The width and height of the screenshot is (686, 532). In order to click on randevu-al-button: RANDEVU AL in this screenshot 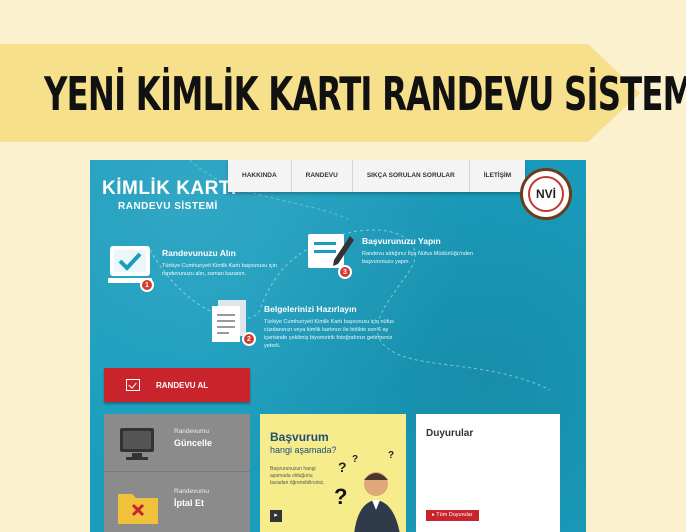, I will do `click(177, 385)`.